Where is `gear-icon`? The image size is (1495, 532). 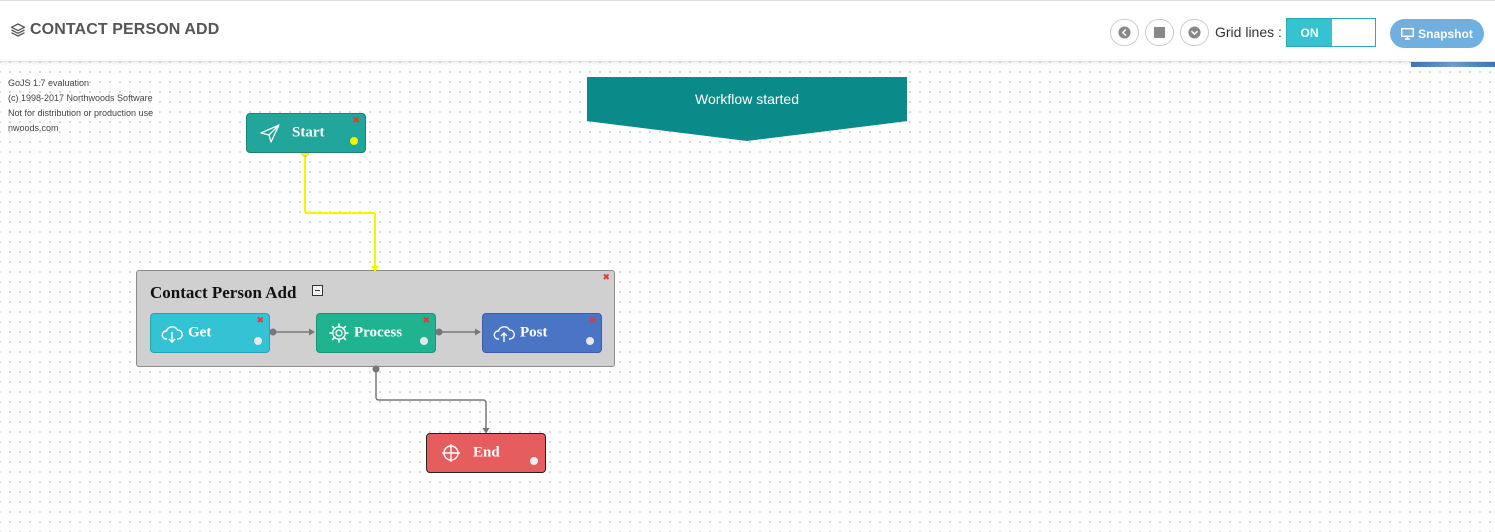 gear-icon is located at coordinates (339, 333).